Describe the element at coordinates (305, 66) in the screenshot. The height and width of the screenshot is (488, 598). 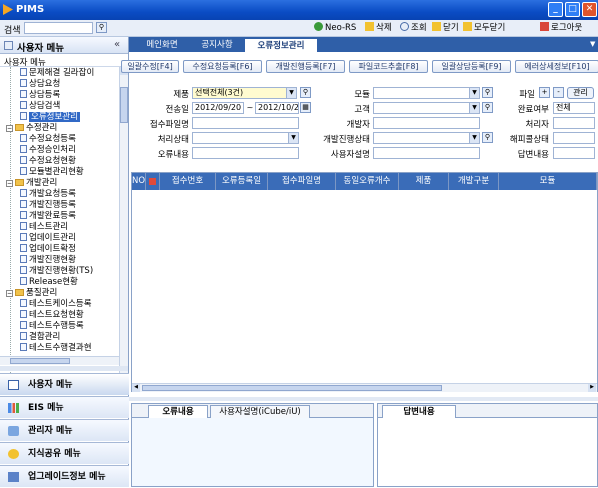
I see `dev-progress-button: 개발진행등록[F7]` at that location.